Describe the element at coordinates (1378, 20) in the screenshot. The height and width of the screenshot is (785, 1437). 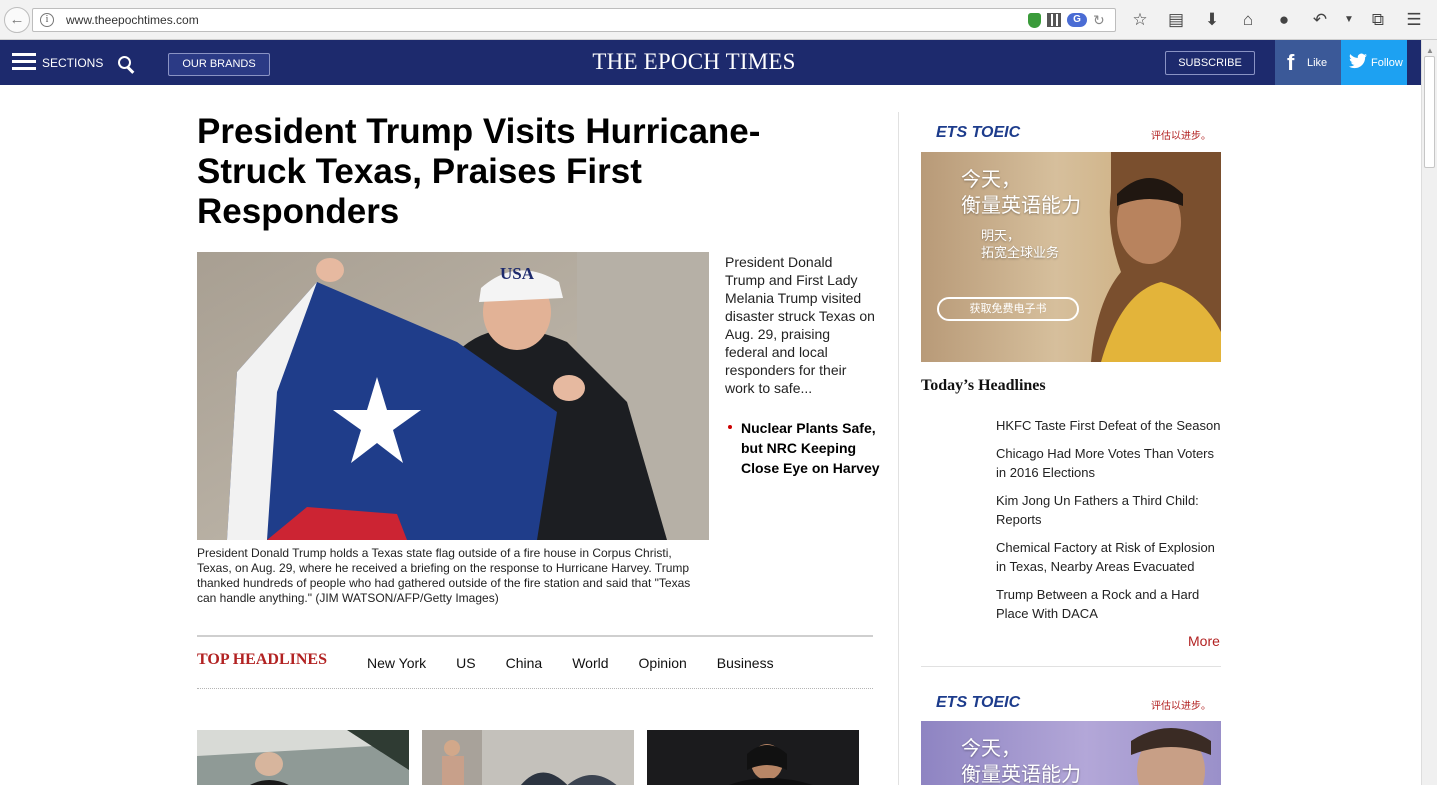
I see `crop-icon: ⧉` at that location.